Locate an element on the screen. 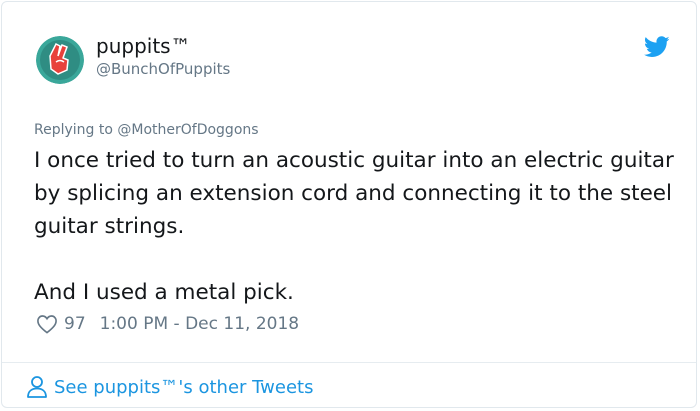 Image resolution: width=700 pixels, height=411 pixels. peace-hand-logo-icon is located at coordinates (60, 60).